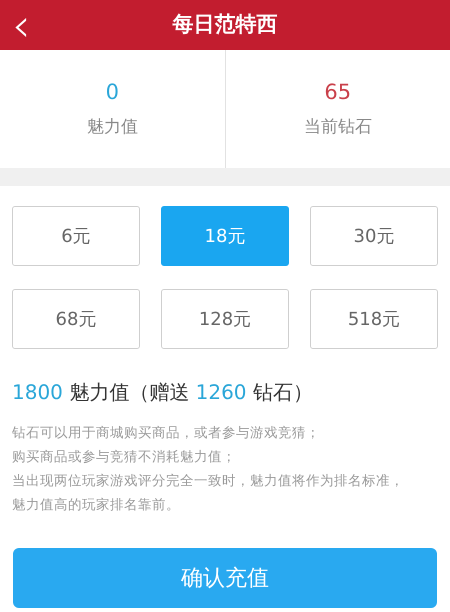  I want to click on amount-option: 128元, so click(225, 319).